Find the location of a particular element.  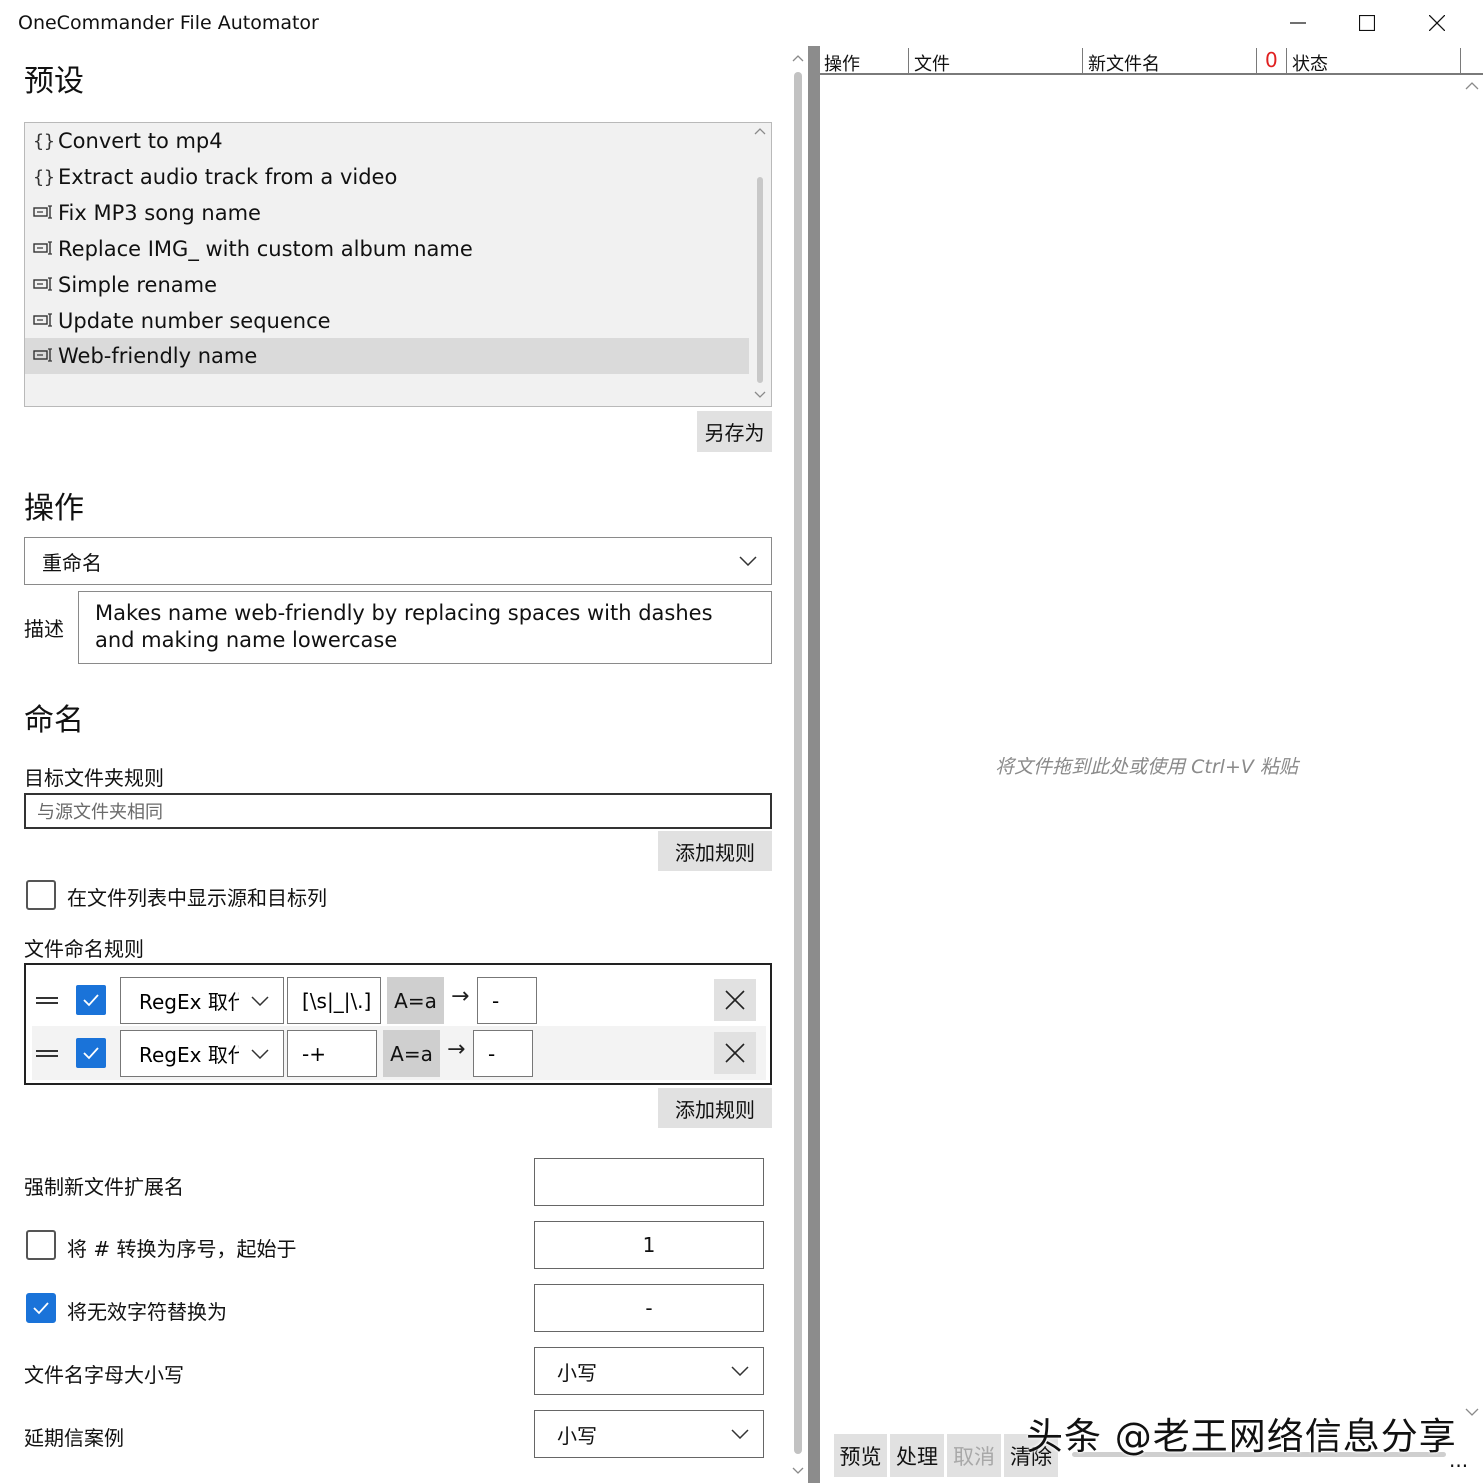

scrollbar-thumb is located at coordinates (760, 280).